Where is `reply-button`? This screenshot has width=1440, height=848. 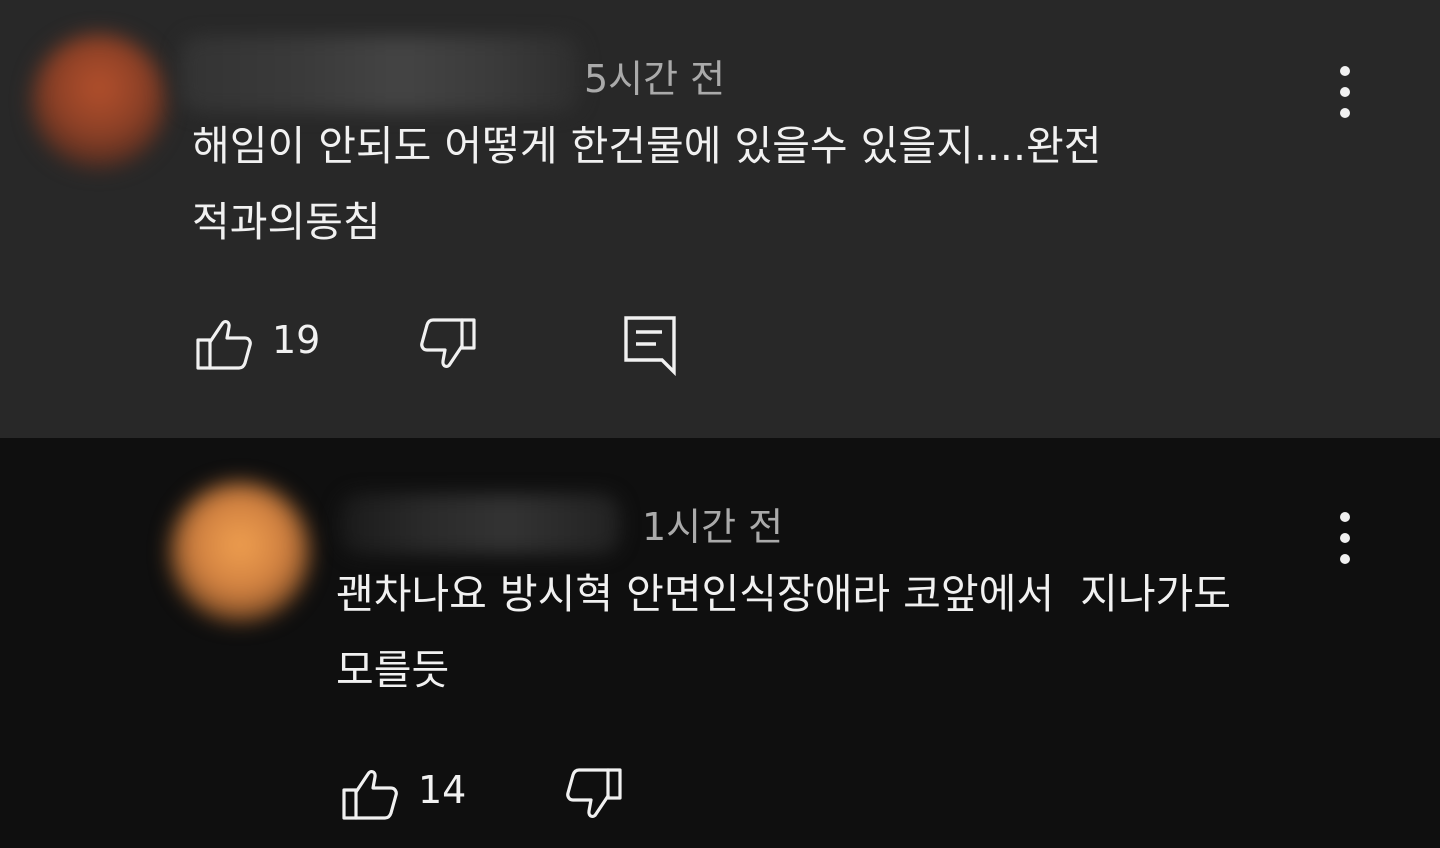
reply-button is located at coordinates (650, 344).